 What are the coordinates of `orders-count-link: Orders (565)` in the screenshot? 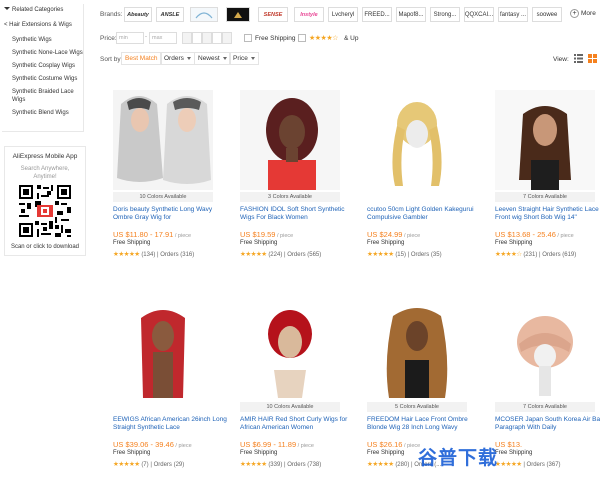 It's located at (304, 255).